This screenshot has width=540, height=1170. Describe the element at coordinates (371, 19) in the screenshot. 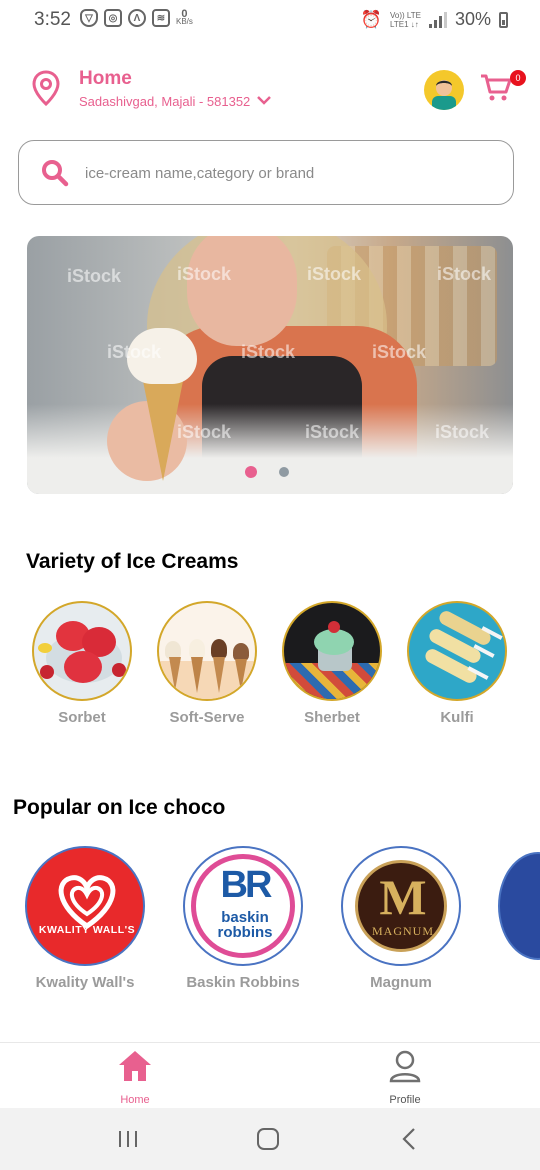

I see `alarm-icon: ⏰` at that location.